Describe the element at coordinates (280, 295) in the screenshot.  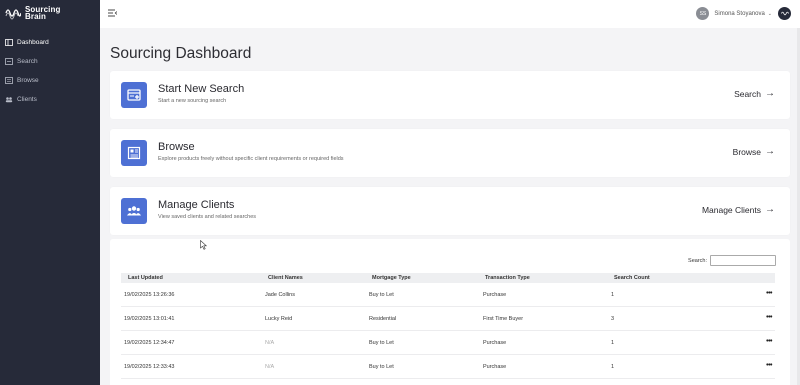
I see `cell-client-name: Jade Collins` at that location.